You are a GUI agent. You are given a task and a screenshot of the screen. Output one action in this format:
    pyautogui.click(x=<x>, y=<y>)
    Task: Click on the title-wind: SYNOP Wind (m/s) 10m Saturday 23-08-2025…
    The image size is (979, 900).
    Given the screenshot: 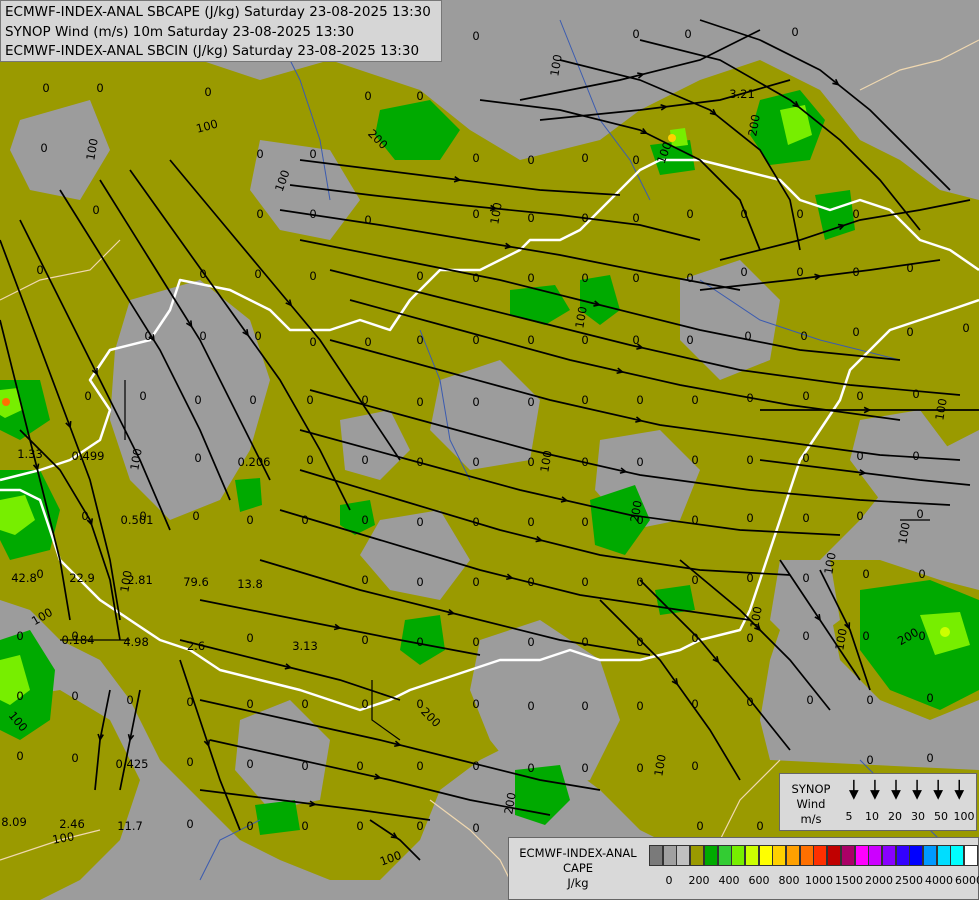 What is the action you would take?
    pyautogui.click(x=180, y=31)
    